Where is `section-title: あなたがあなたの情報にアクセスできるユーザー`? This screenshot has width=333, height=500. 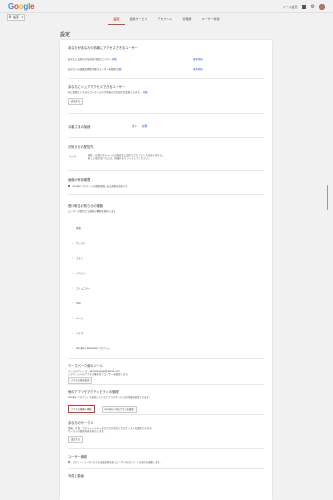
section-title: あなたがあなたの情報にアクセスできるユーザー is located at coordinates (103, 48).